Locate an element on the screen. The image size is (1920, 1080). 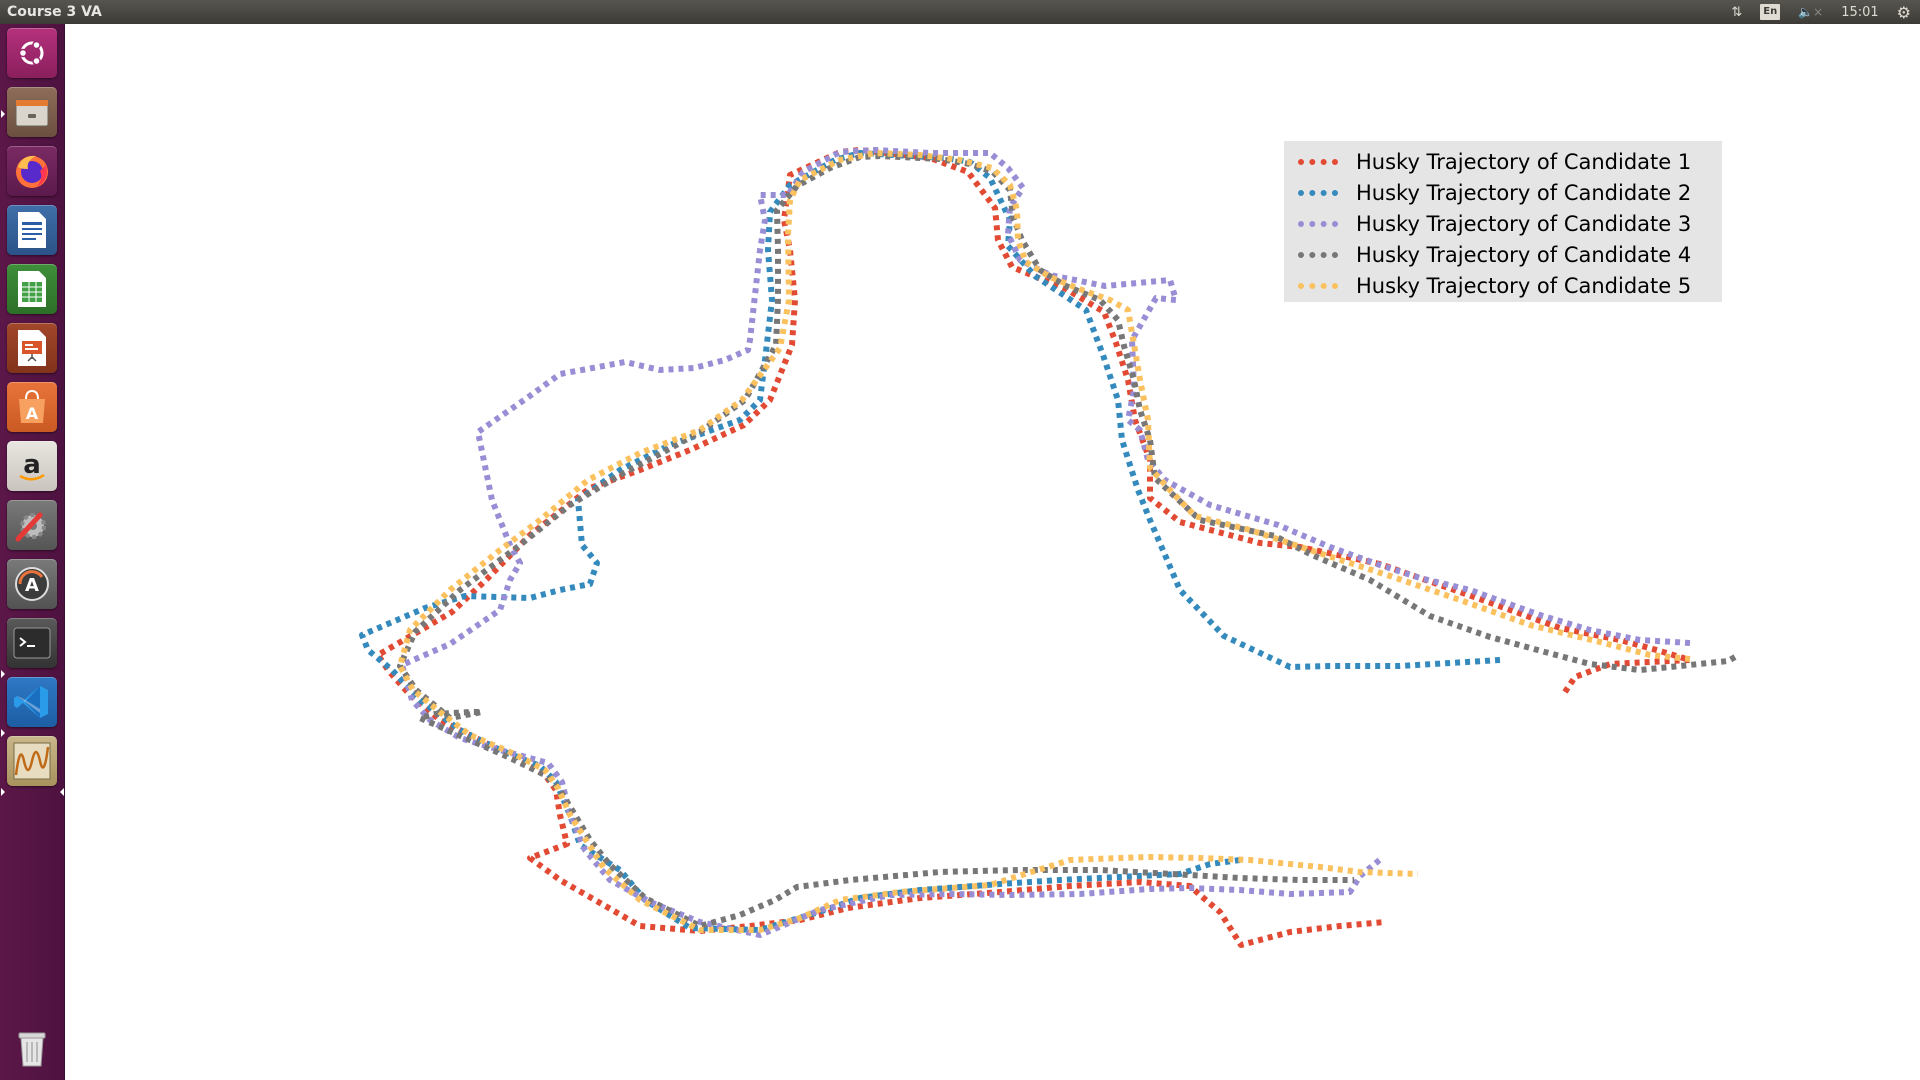
launcher-item-system-settings is located at coordinates (32, 525).